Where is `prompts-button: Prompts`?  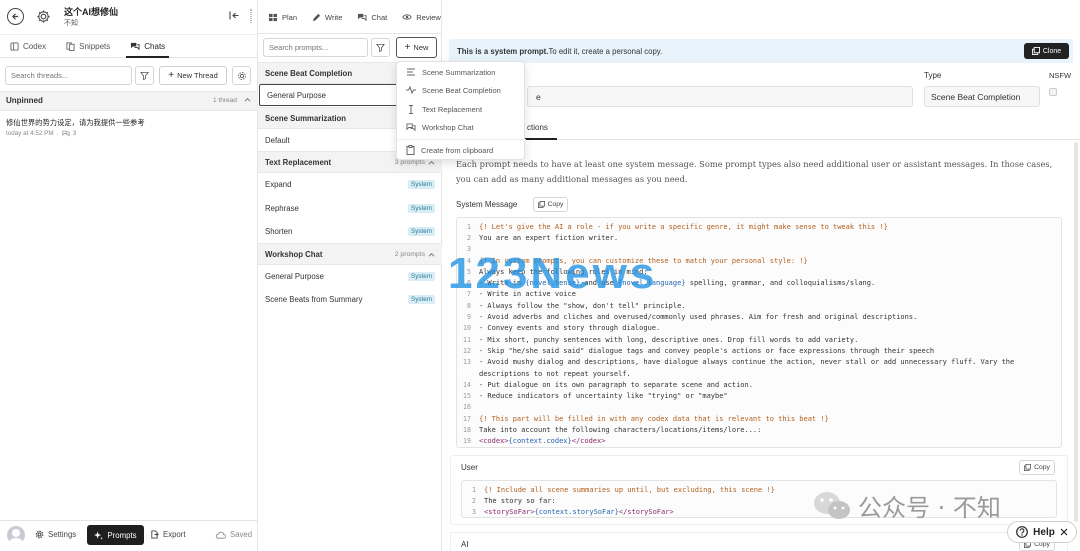
prompts-button: Prompts is located at coordinates (115, 535).